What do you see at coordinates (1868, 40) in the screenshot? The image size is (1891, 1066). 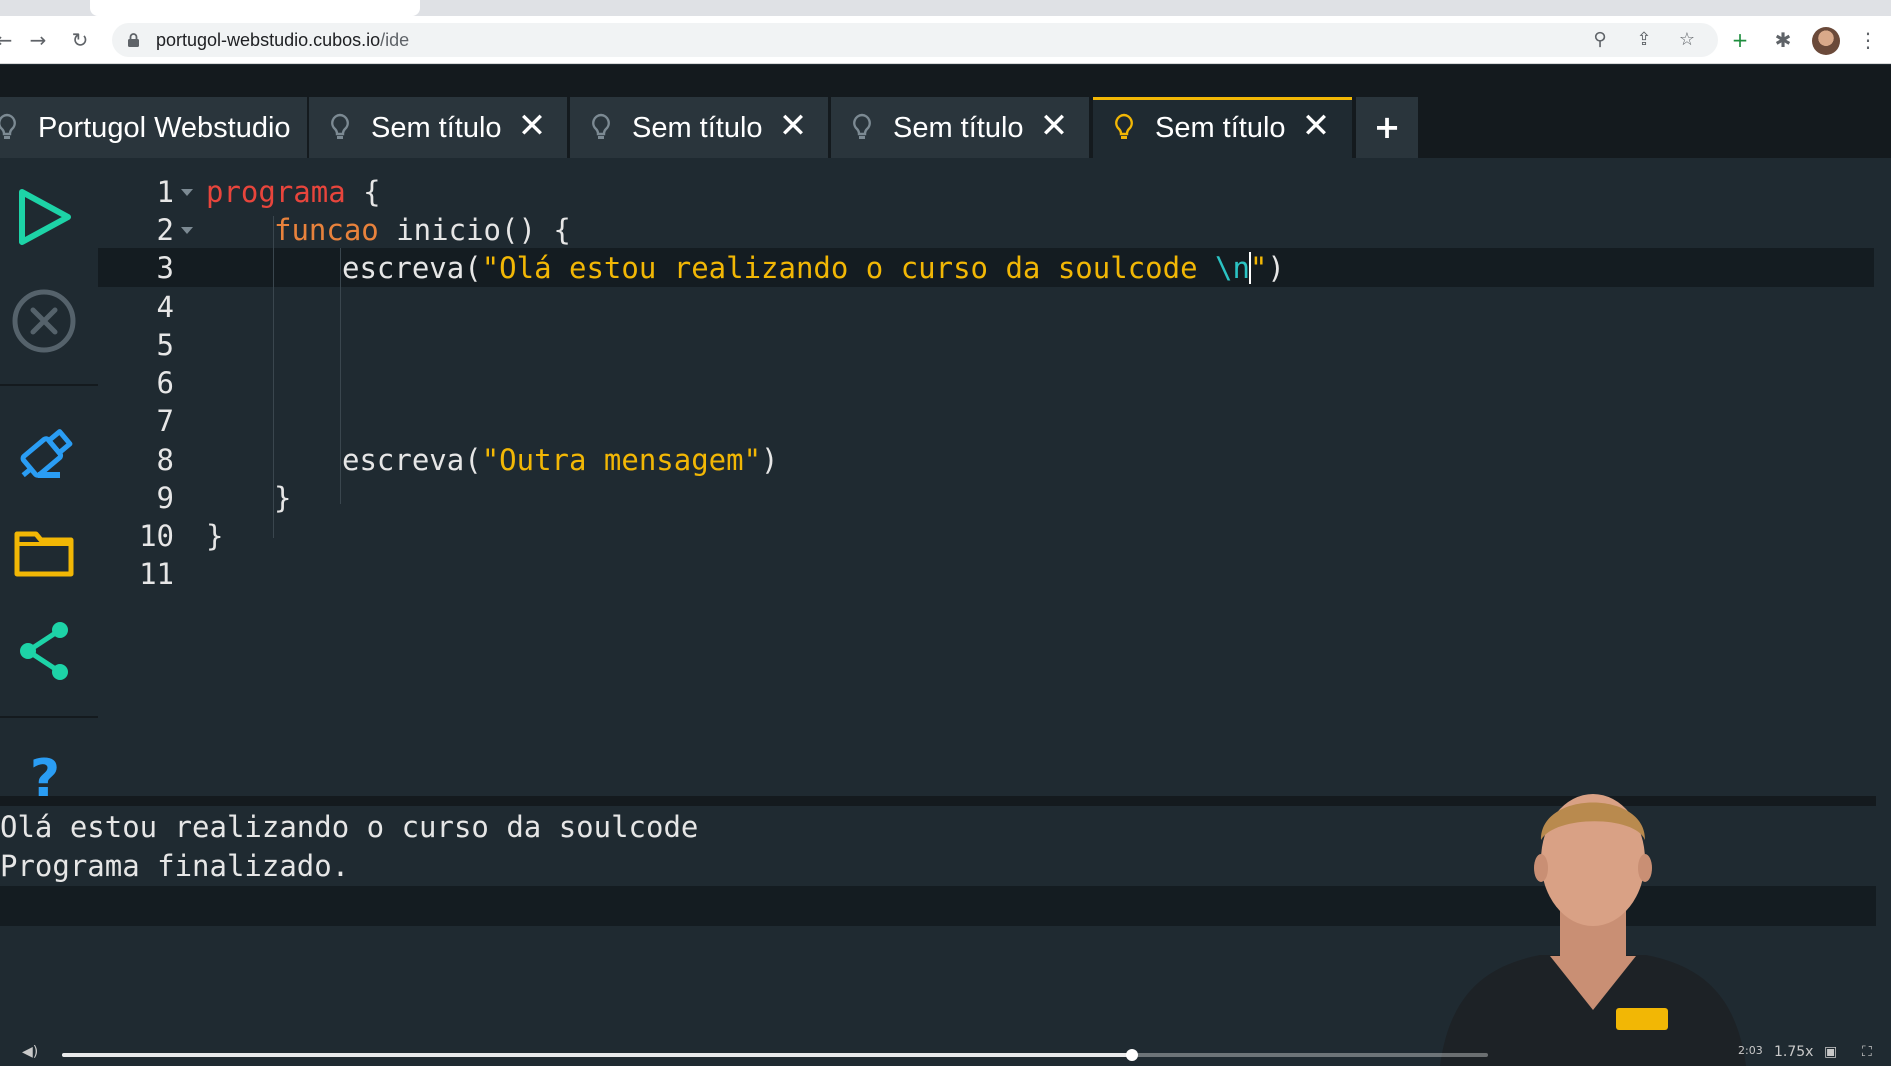 I see `browser-menu-icon: ⋮` at bounding box center [1868, 40].